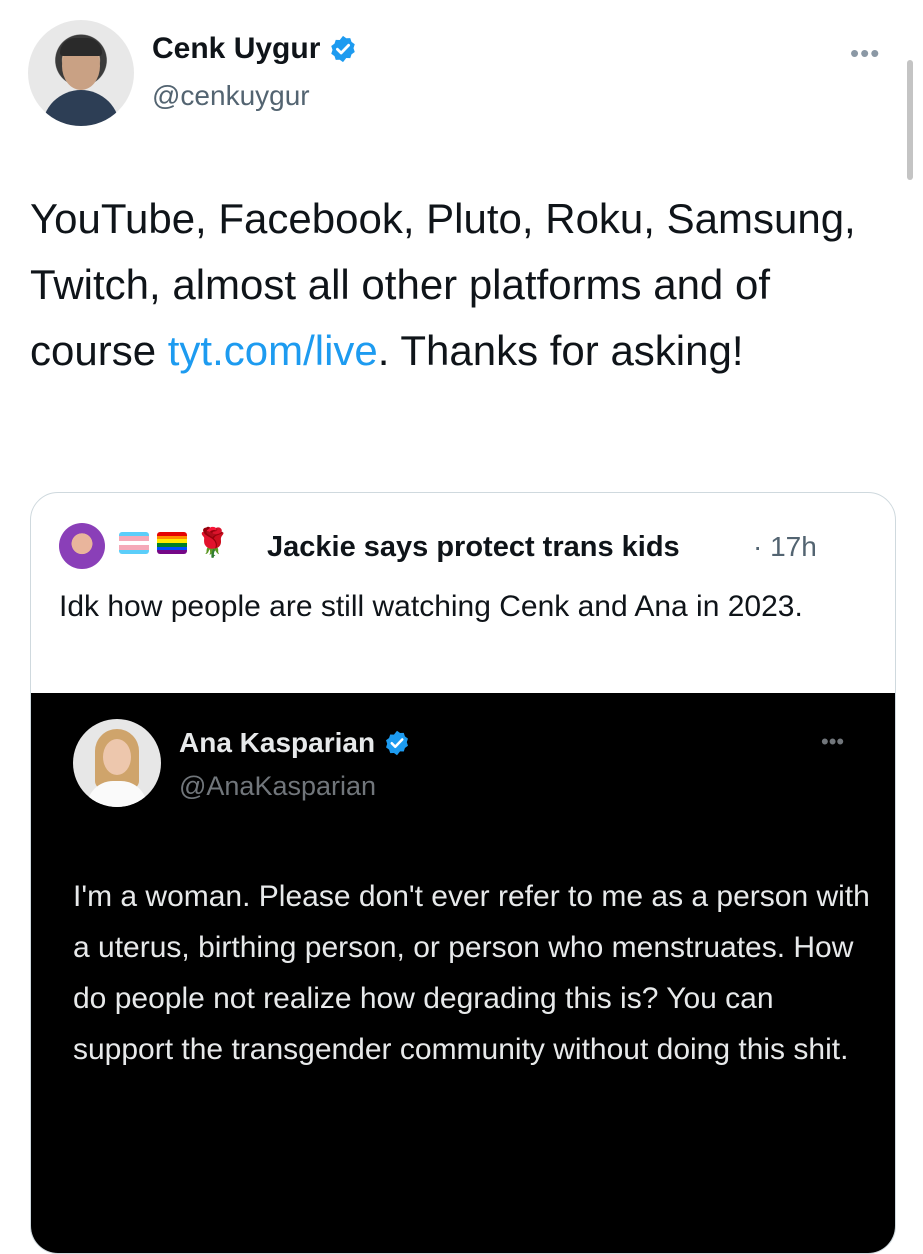 Image resolution: width=923 pixels, height=1254 pixels. What do you see at coordinates (560, 350) in the screenshot?
I see `tweet-text-part-2: . Thanks for asking!` at bounding box center [560, 350].